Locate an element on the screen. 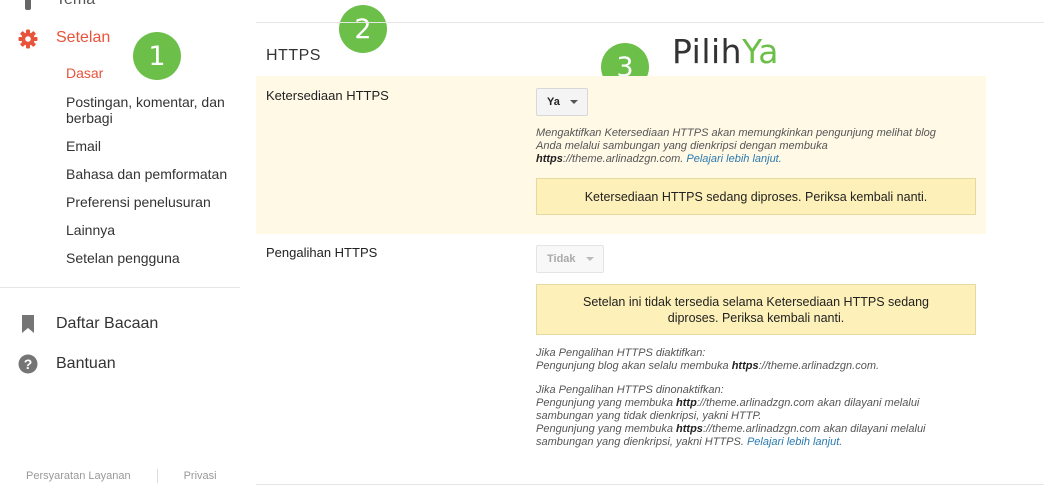  sub-item-email: Email is located at coordinates (83, 146).